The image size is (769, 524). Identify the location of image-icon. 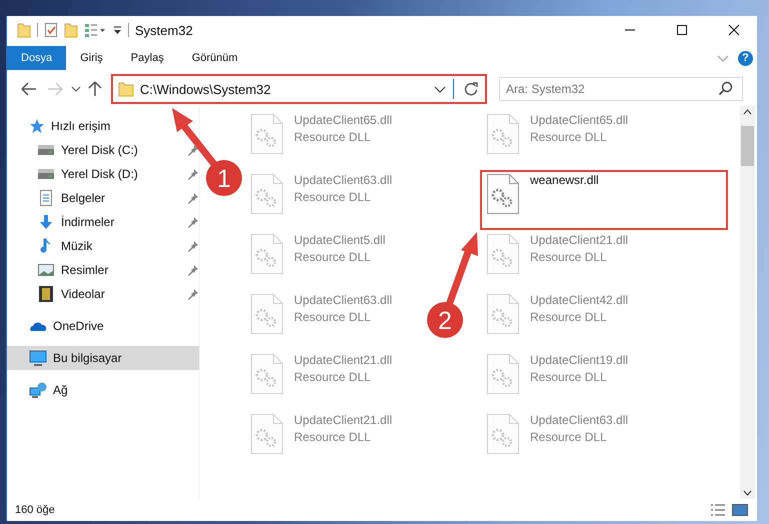
(46, 270).